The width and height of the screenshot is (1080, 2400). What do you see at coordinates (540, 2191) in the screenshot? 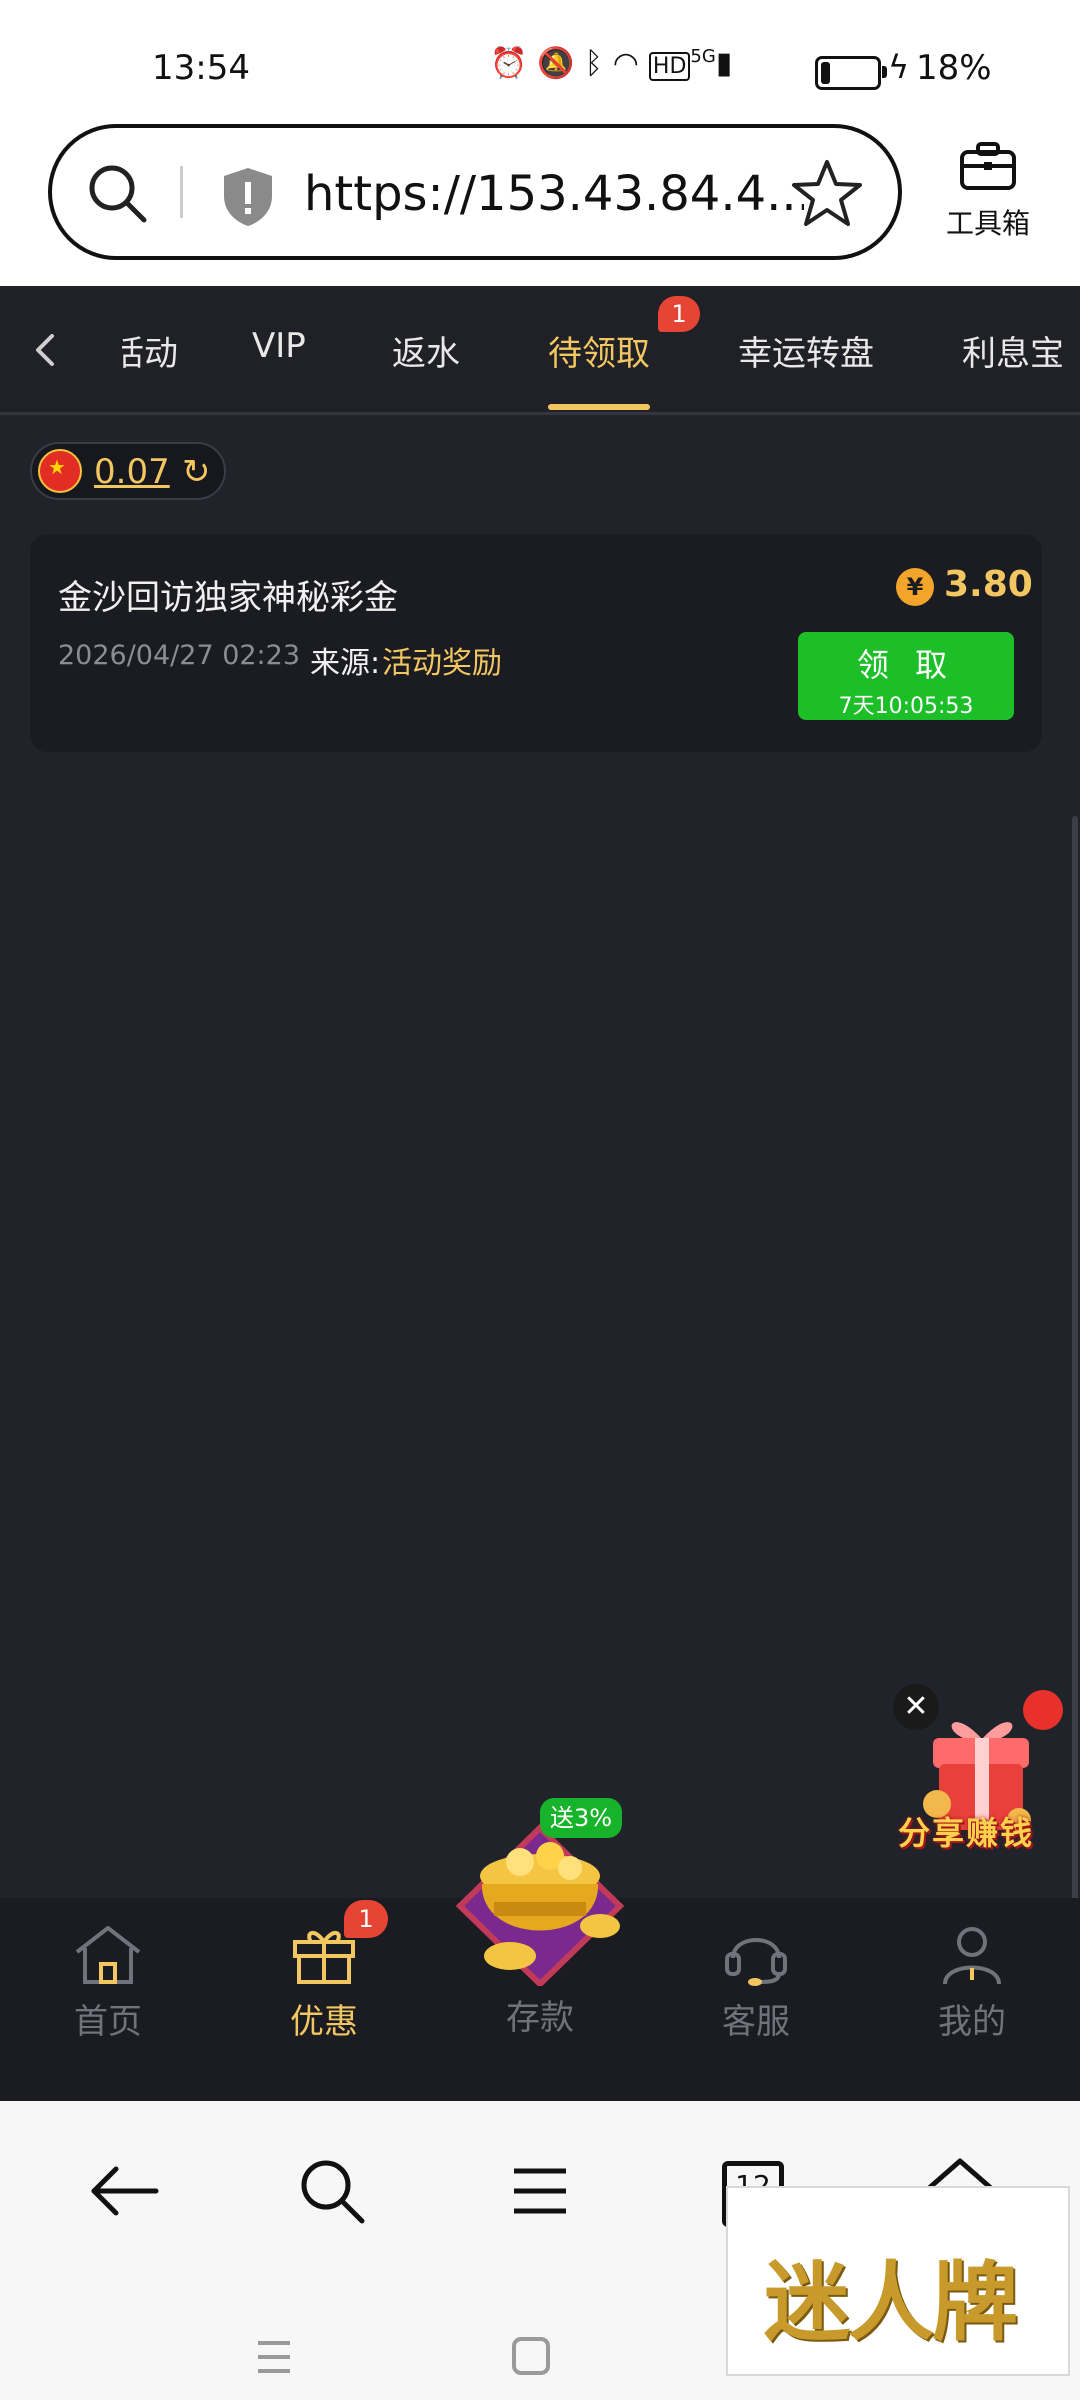
I see `menu-icon` at bounding box center [540, 2191].